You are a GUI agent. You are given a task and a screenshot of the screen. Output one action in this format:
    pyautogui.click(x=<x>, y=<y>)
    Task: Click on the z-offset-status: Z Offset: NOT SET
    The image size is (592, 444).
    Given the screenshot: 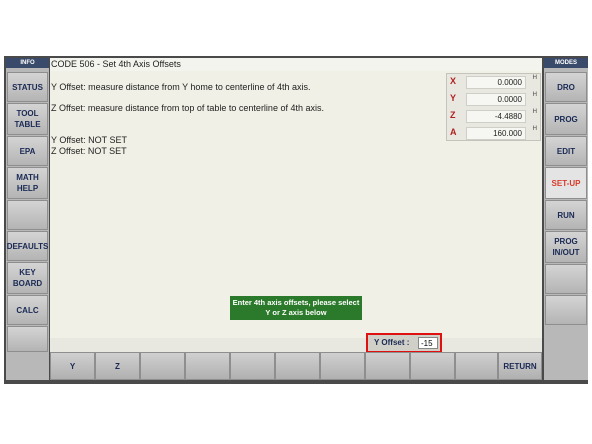 What is the action you would take?
    pyautogui.click(x=89, y=151)
    